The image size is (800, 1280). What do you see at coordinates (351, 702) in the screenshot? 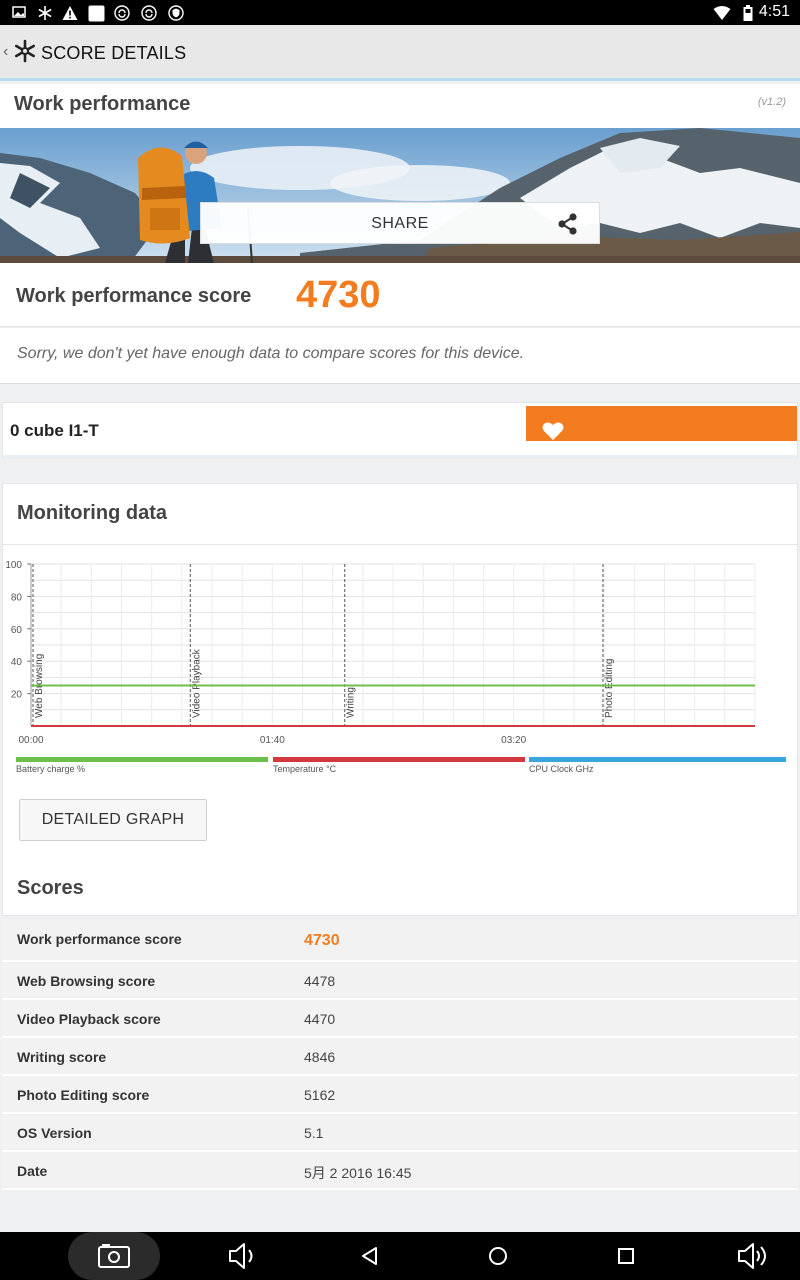
I see `chart-marker-label: Writing` at bounding box center [351, 702].